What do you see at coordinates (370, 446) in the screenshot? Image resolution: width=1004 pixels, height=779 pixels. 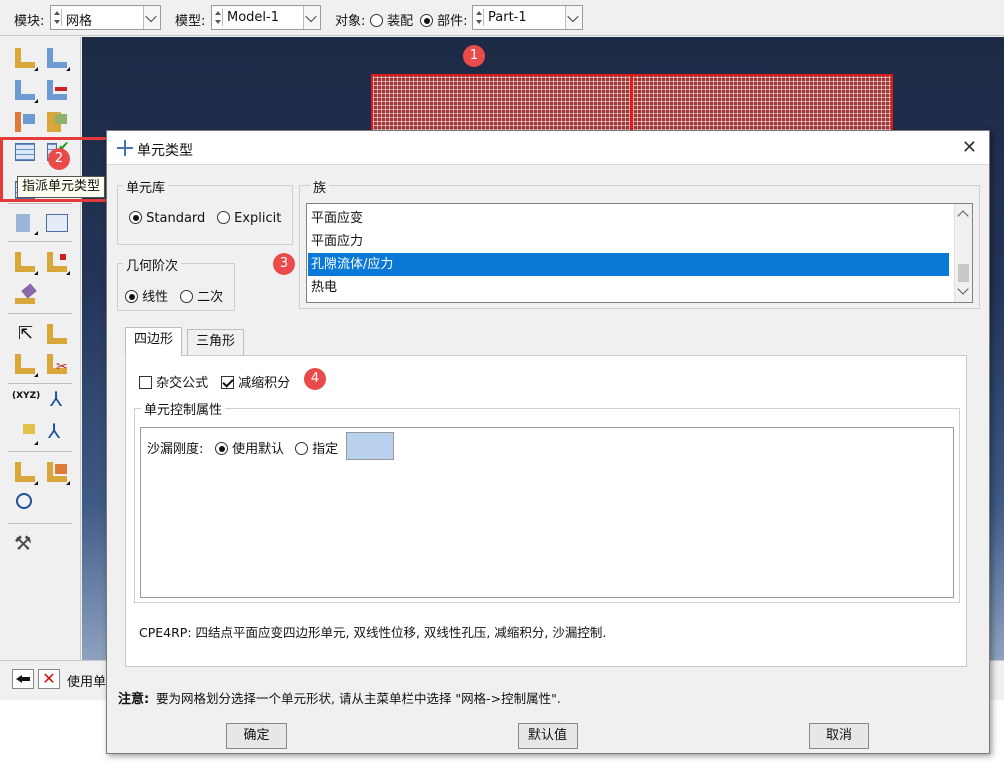 I see `hourglass-value-field` at bounding box center [370, 446].